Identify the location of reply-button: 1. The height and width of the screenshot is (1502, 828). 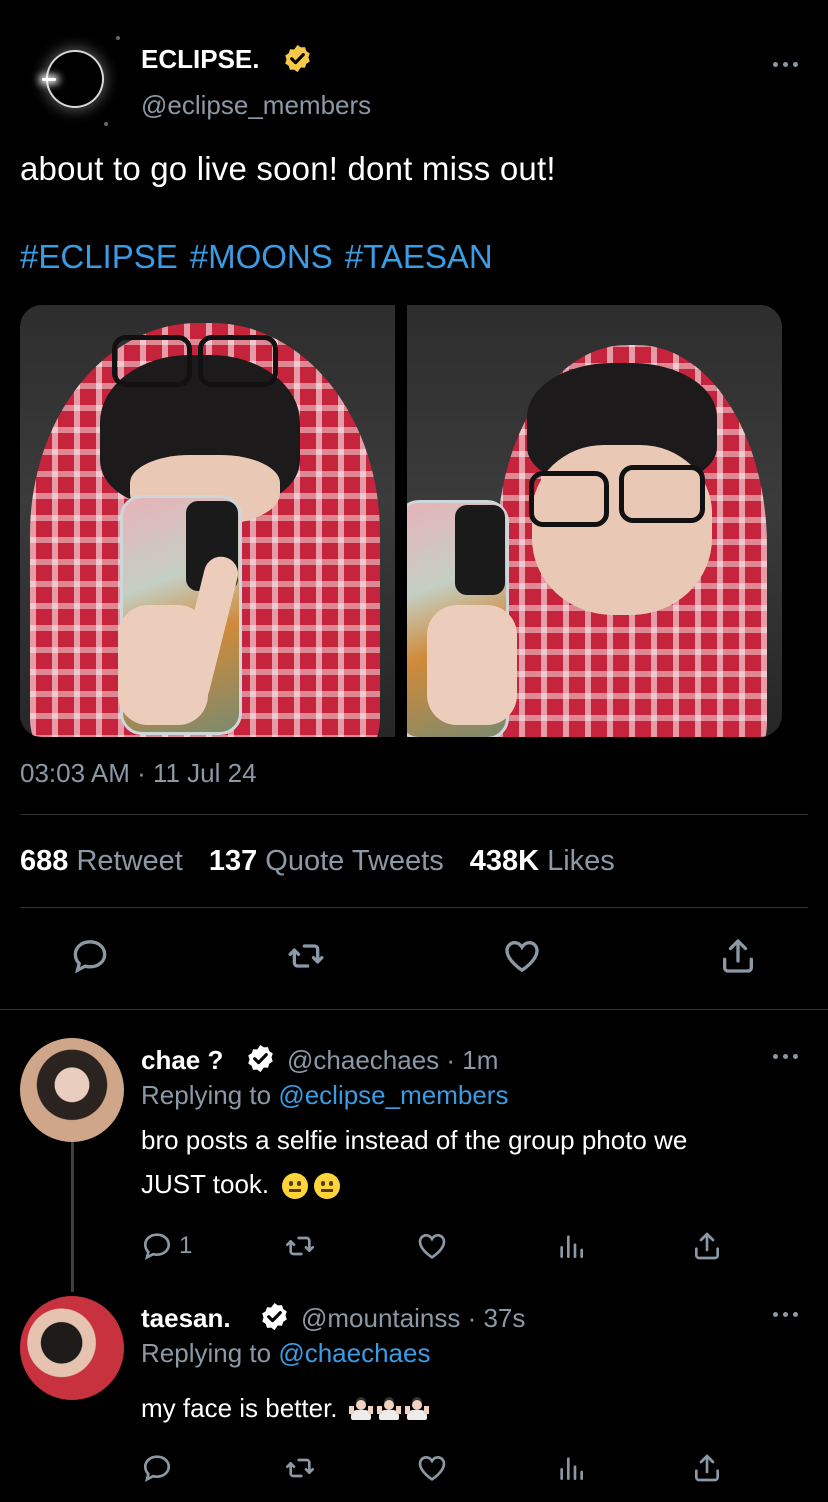
(166, 1246).